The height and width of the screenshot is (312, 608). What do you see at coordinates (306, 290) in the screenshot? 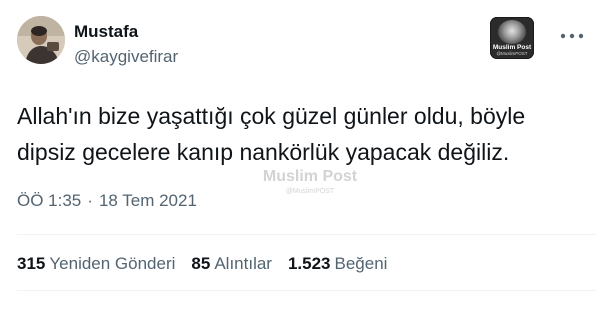
I see `divider-bottom` at bounding box center [306, 290].